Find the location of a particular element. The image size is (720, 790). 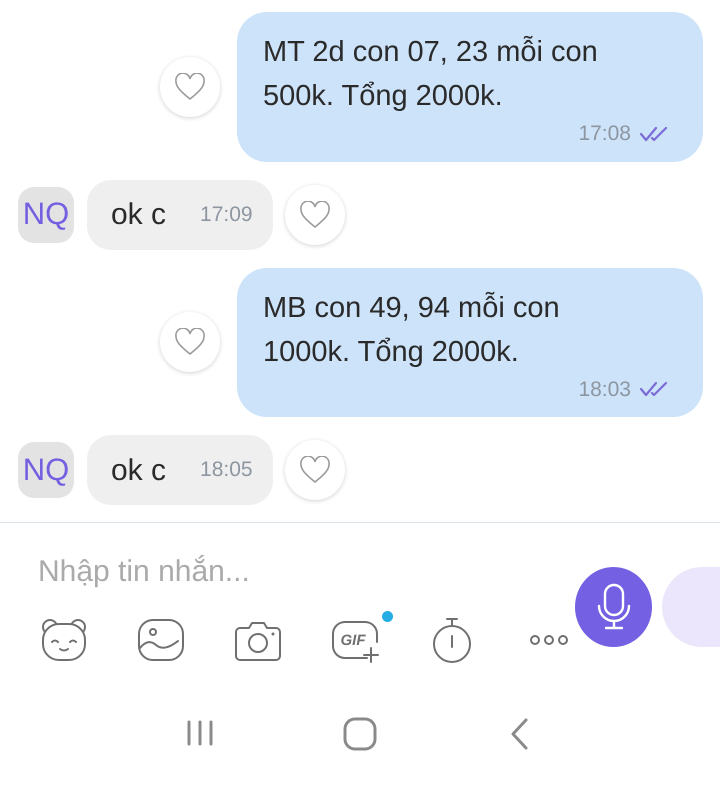

message-time: 18:03 is located at coordinates (604, 389).